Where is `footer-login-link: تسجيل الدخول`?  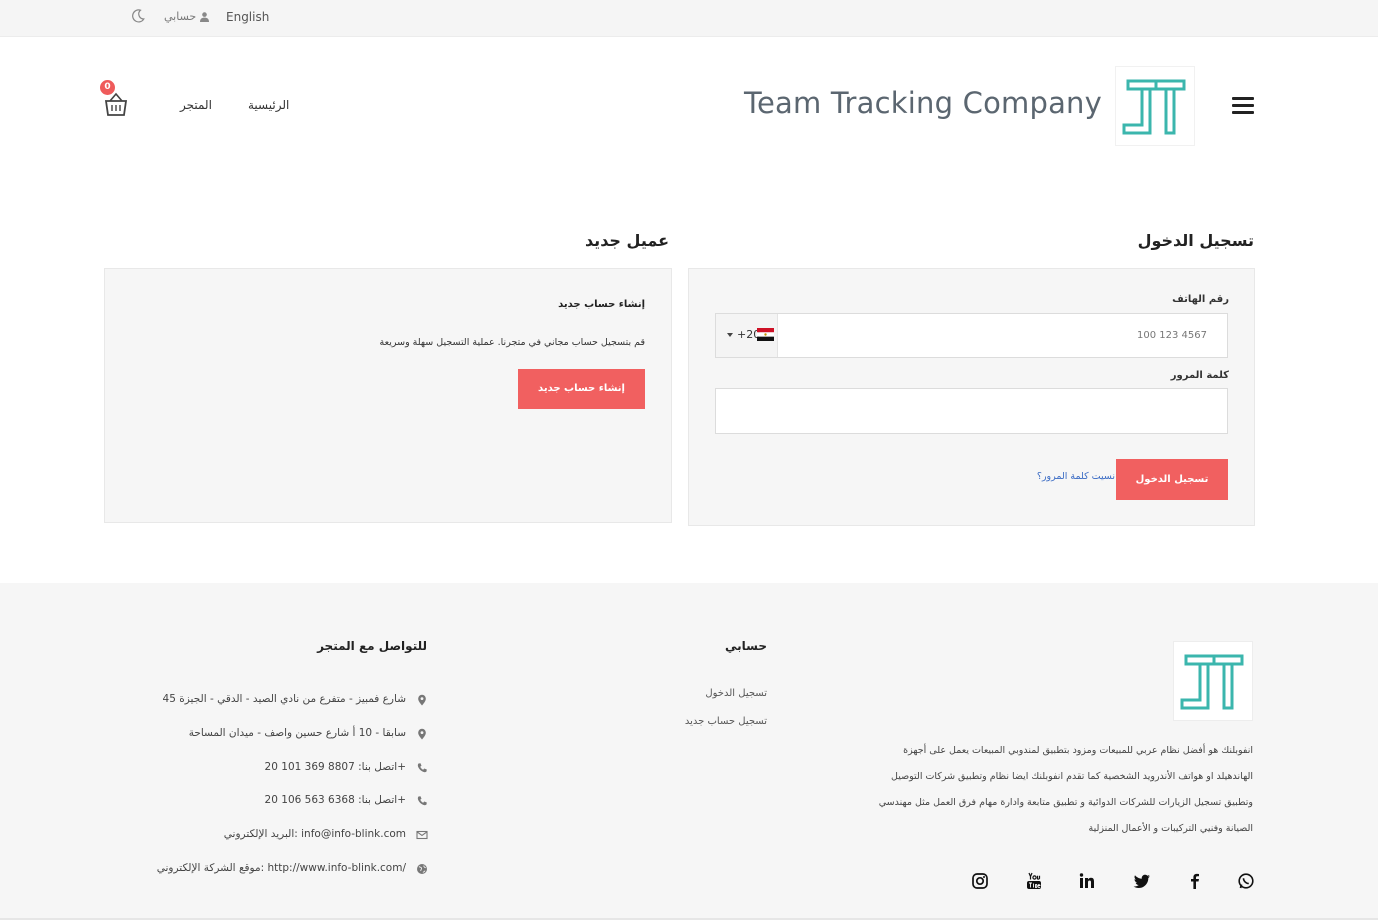 footer-login-link: تسجيل الدخول is located at coordinates (707, 693).